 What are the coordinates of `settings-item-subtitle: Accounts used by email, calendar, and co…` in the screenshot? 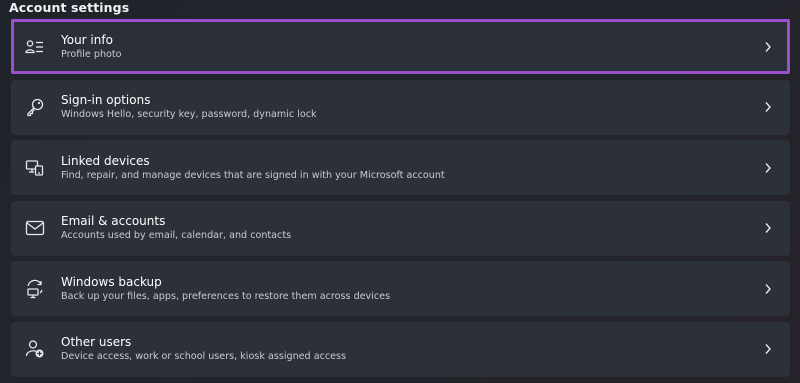 It's located at (176, 235).